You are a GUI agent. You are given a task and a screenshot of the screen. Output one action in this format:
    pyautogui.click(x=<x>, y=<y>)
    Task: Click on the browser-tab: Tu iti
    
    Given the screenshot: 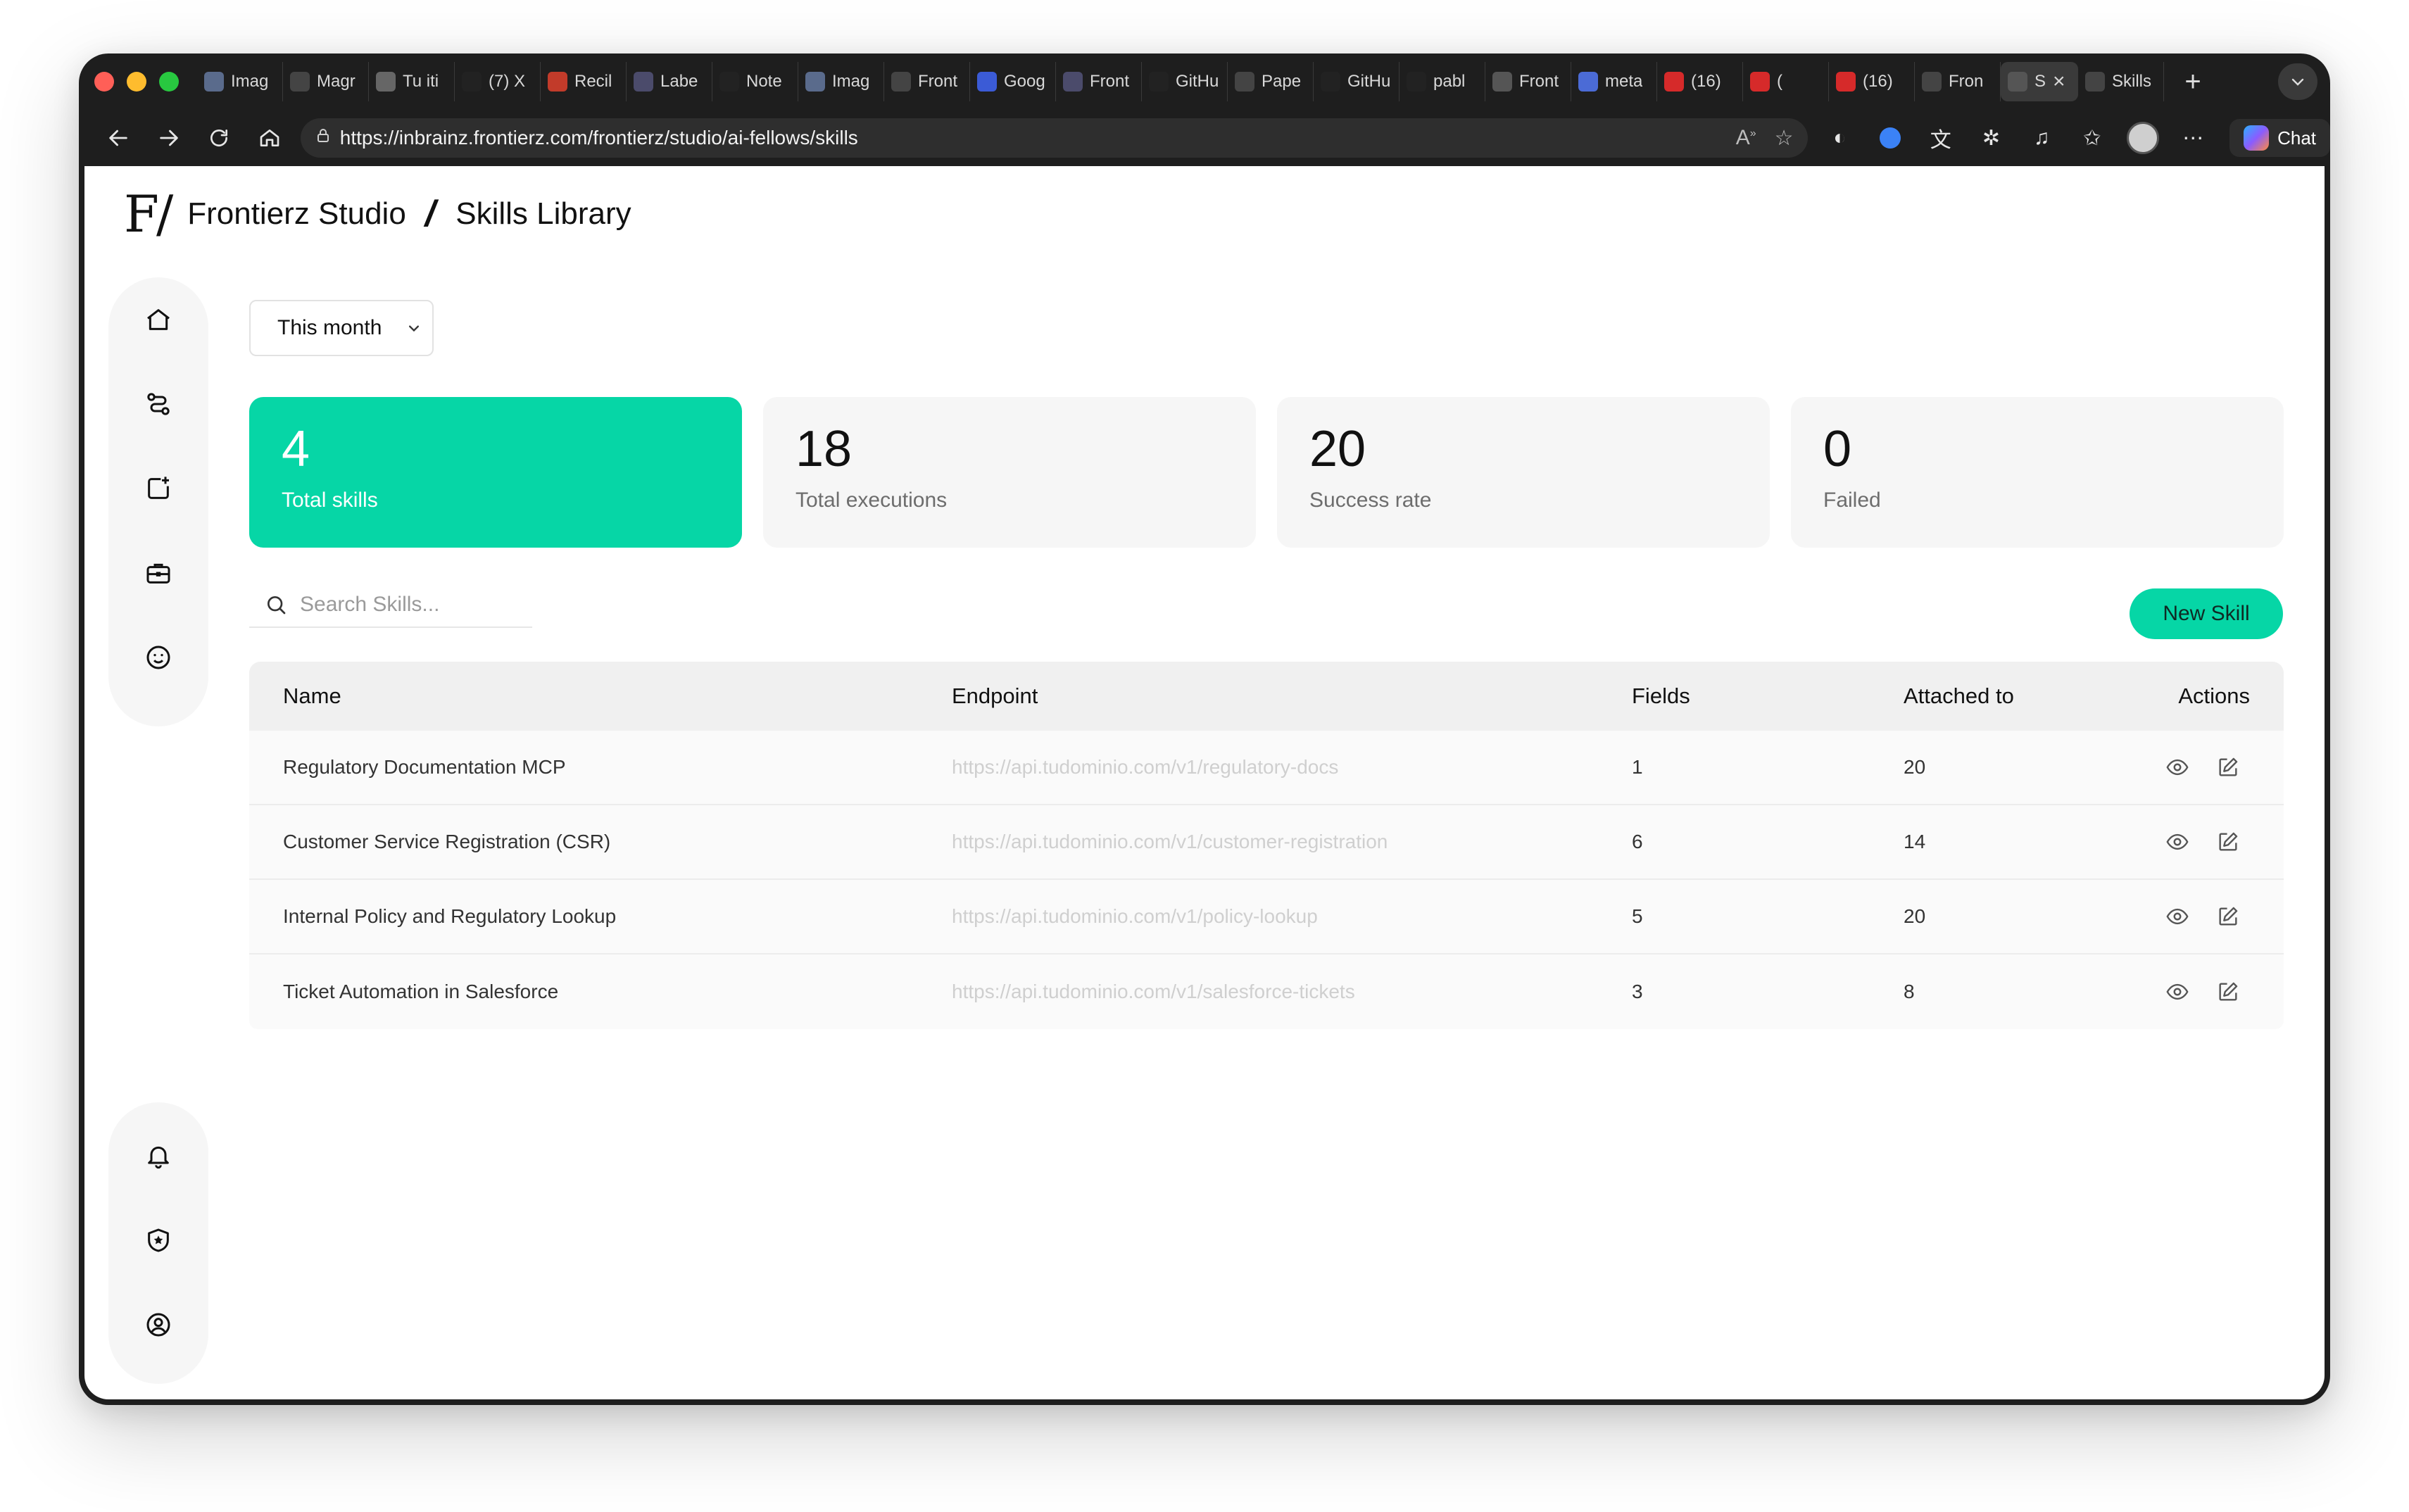 What is the action you would take?
    pyautogui.click(x=412, y=82)
    